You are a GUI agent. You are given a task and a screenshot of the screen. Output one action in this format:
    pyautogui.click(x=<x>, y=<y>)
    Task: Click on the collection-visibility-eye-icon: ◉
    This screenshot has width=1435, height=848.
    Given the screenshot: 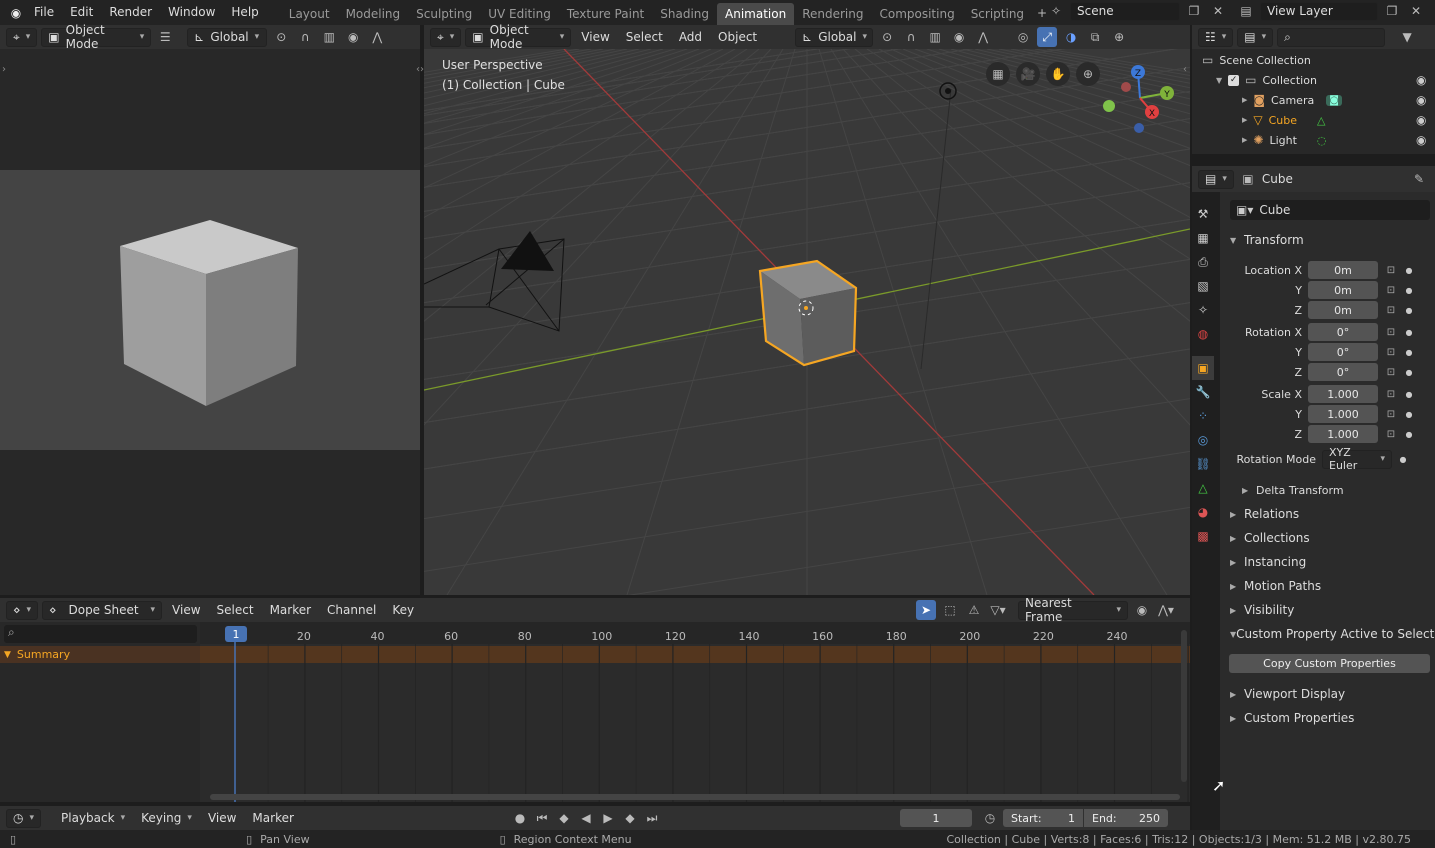 What is the action you would take?
    pyautogui.click(x=1421, y=80)
    